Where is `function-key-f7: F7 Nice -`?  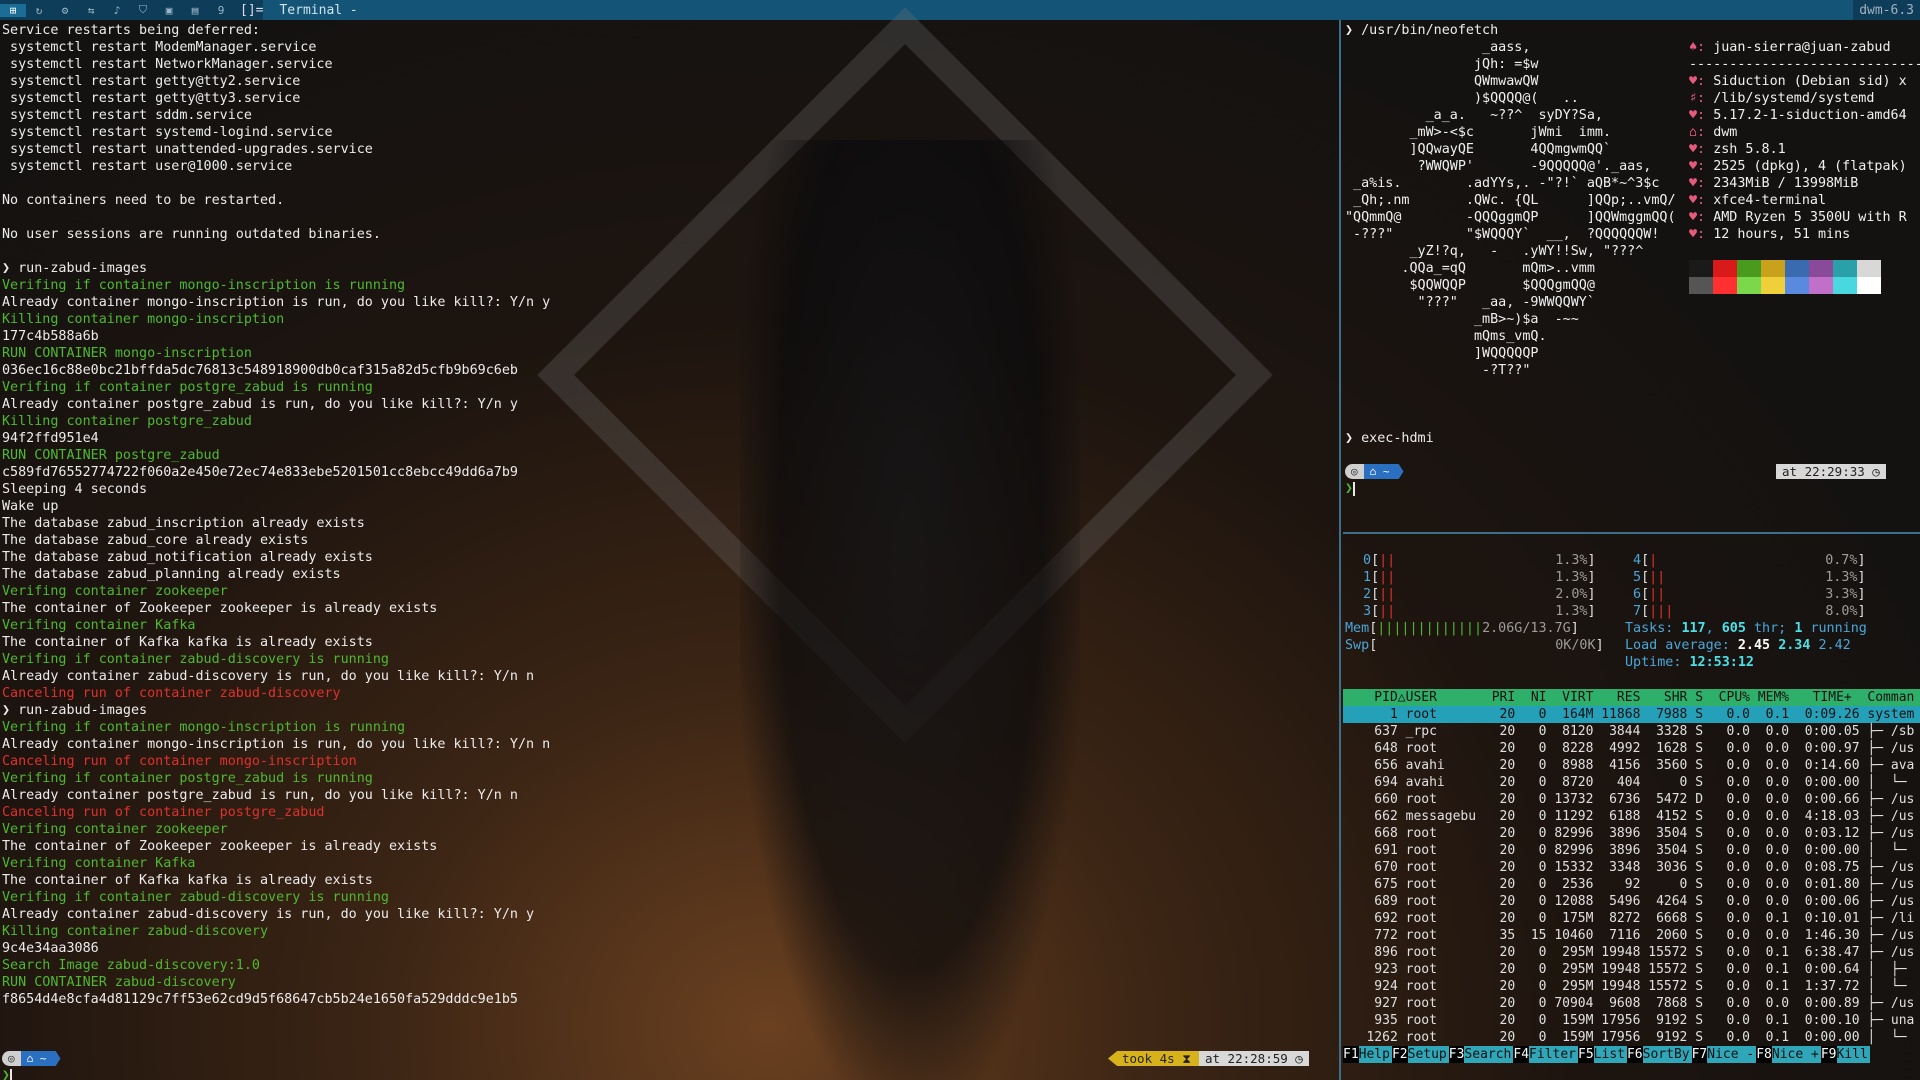
function-key-f7: F7 Nice - is located at coordinates (1724, 1054).